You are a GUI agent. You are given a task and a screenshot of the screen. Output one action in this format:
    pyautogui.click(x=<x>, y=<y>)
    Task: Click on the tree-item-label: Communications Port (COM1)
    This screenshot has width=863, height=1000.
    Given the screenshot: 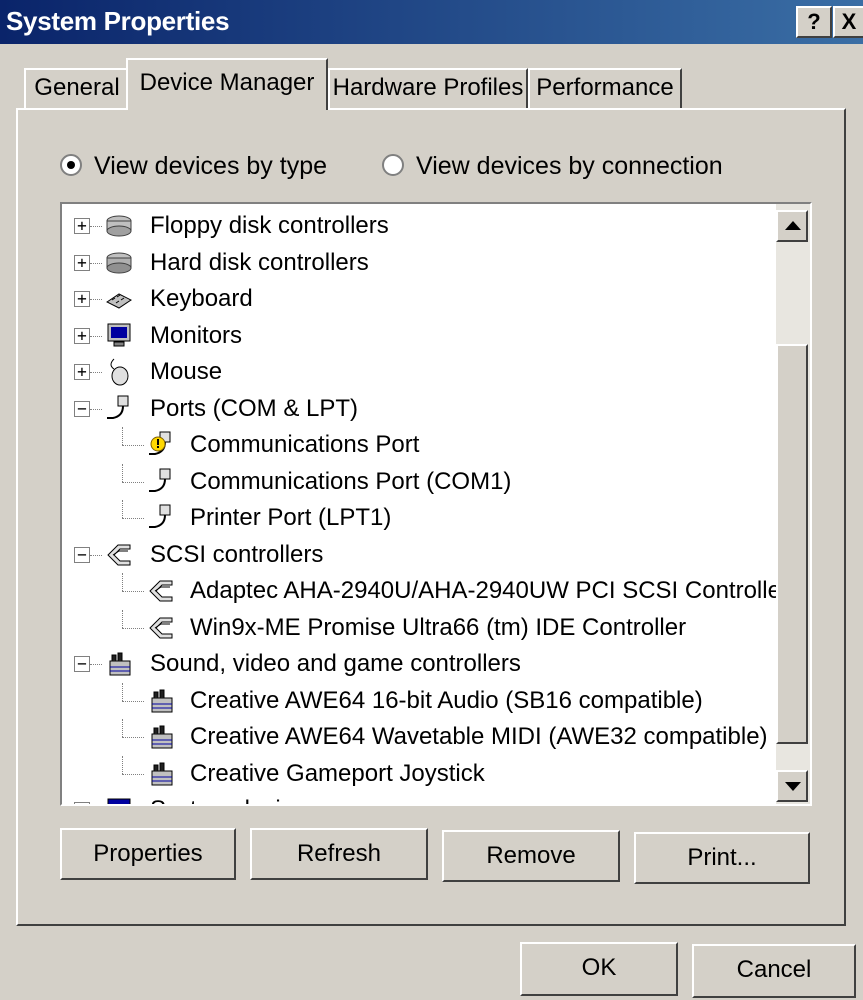 What is the action you would take?
    pyautogui.click(x=351, y=481)
    